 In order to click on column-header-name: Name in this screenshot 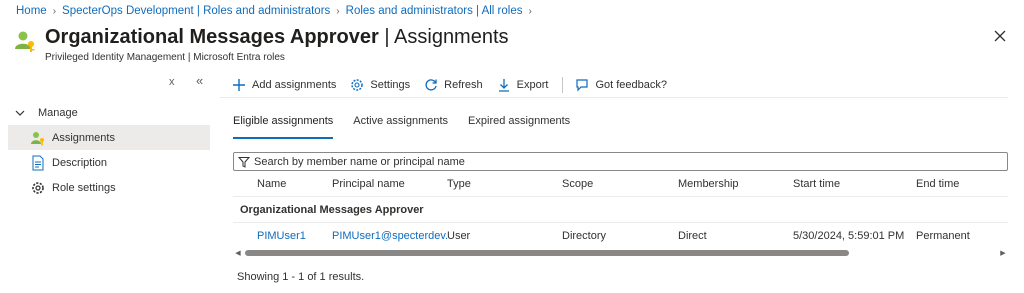, I will do `click(282, 184)`.